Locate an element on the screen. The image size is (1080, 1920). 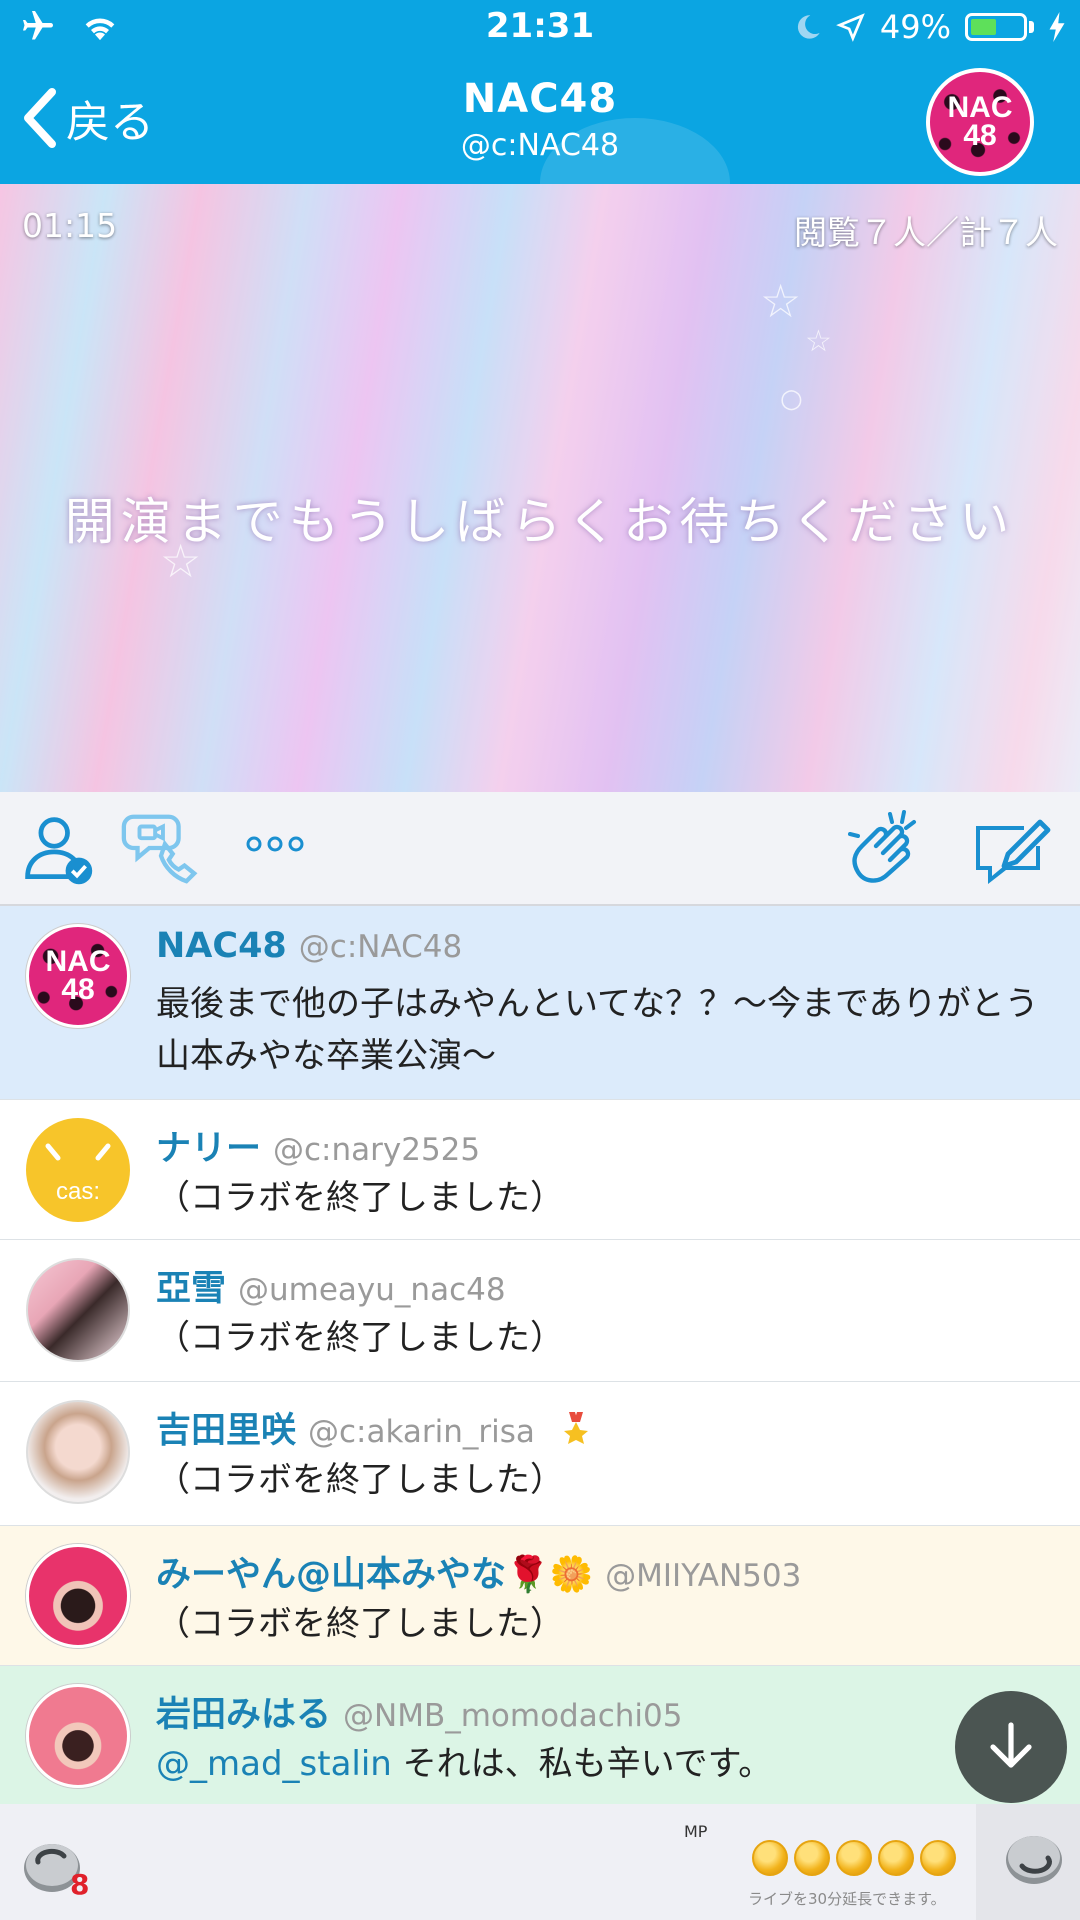
page-title: NAC48 is located at coordinates (540, 99).